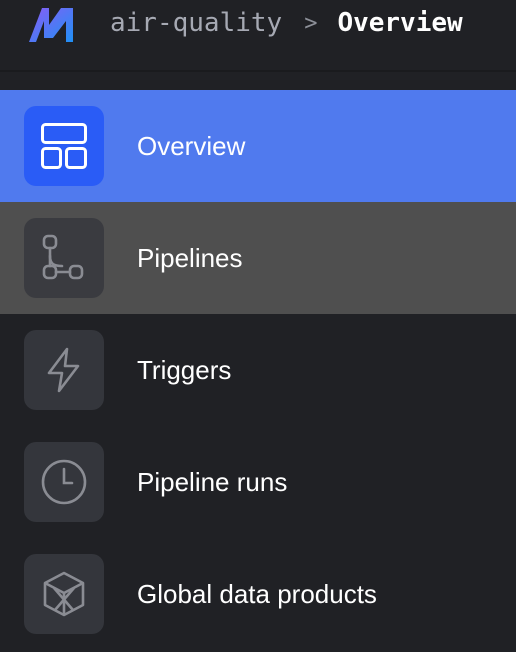  I want to click on breadcrumb-current-page: Overview, so click(400, 23).